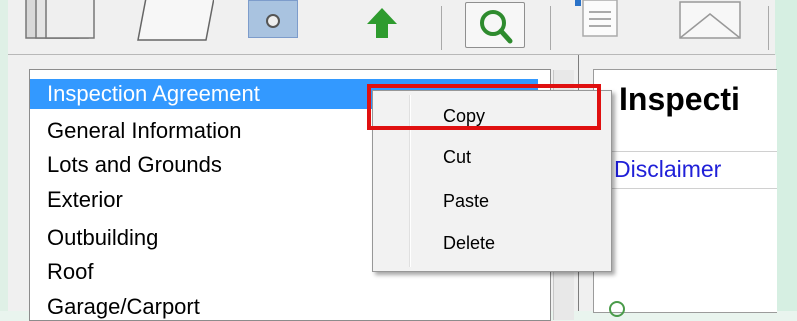 This screenshot has height=321, width=797. What do you see at coordinates (134, 165) in the screenshot?
I see `tree-item-lots-and-grounds: Lots and Grounds` at bounding box center [134, 165].